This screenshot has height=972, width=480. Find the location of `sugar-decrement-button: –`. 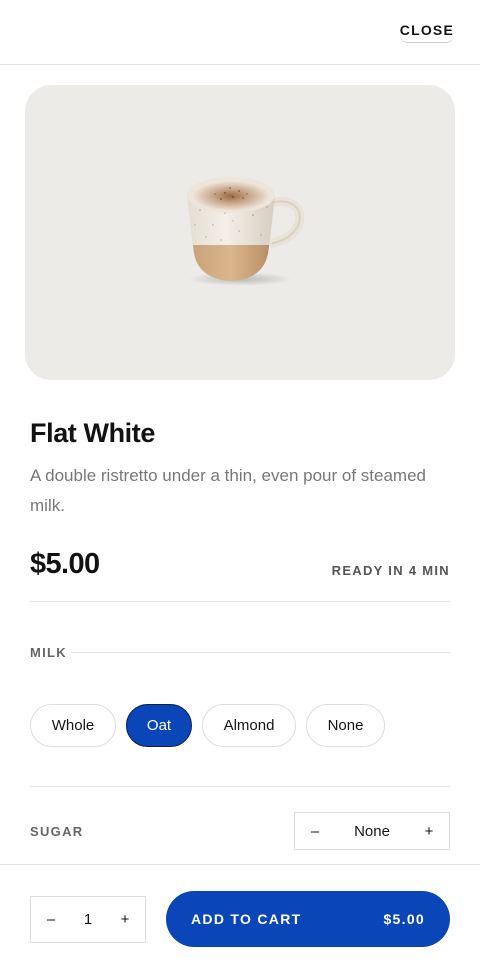

sugar-decrement-button: – is located at coordinates (315, 831).